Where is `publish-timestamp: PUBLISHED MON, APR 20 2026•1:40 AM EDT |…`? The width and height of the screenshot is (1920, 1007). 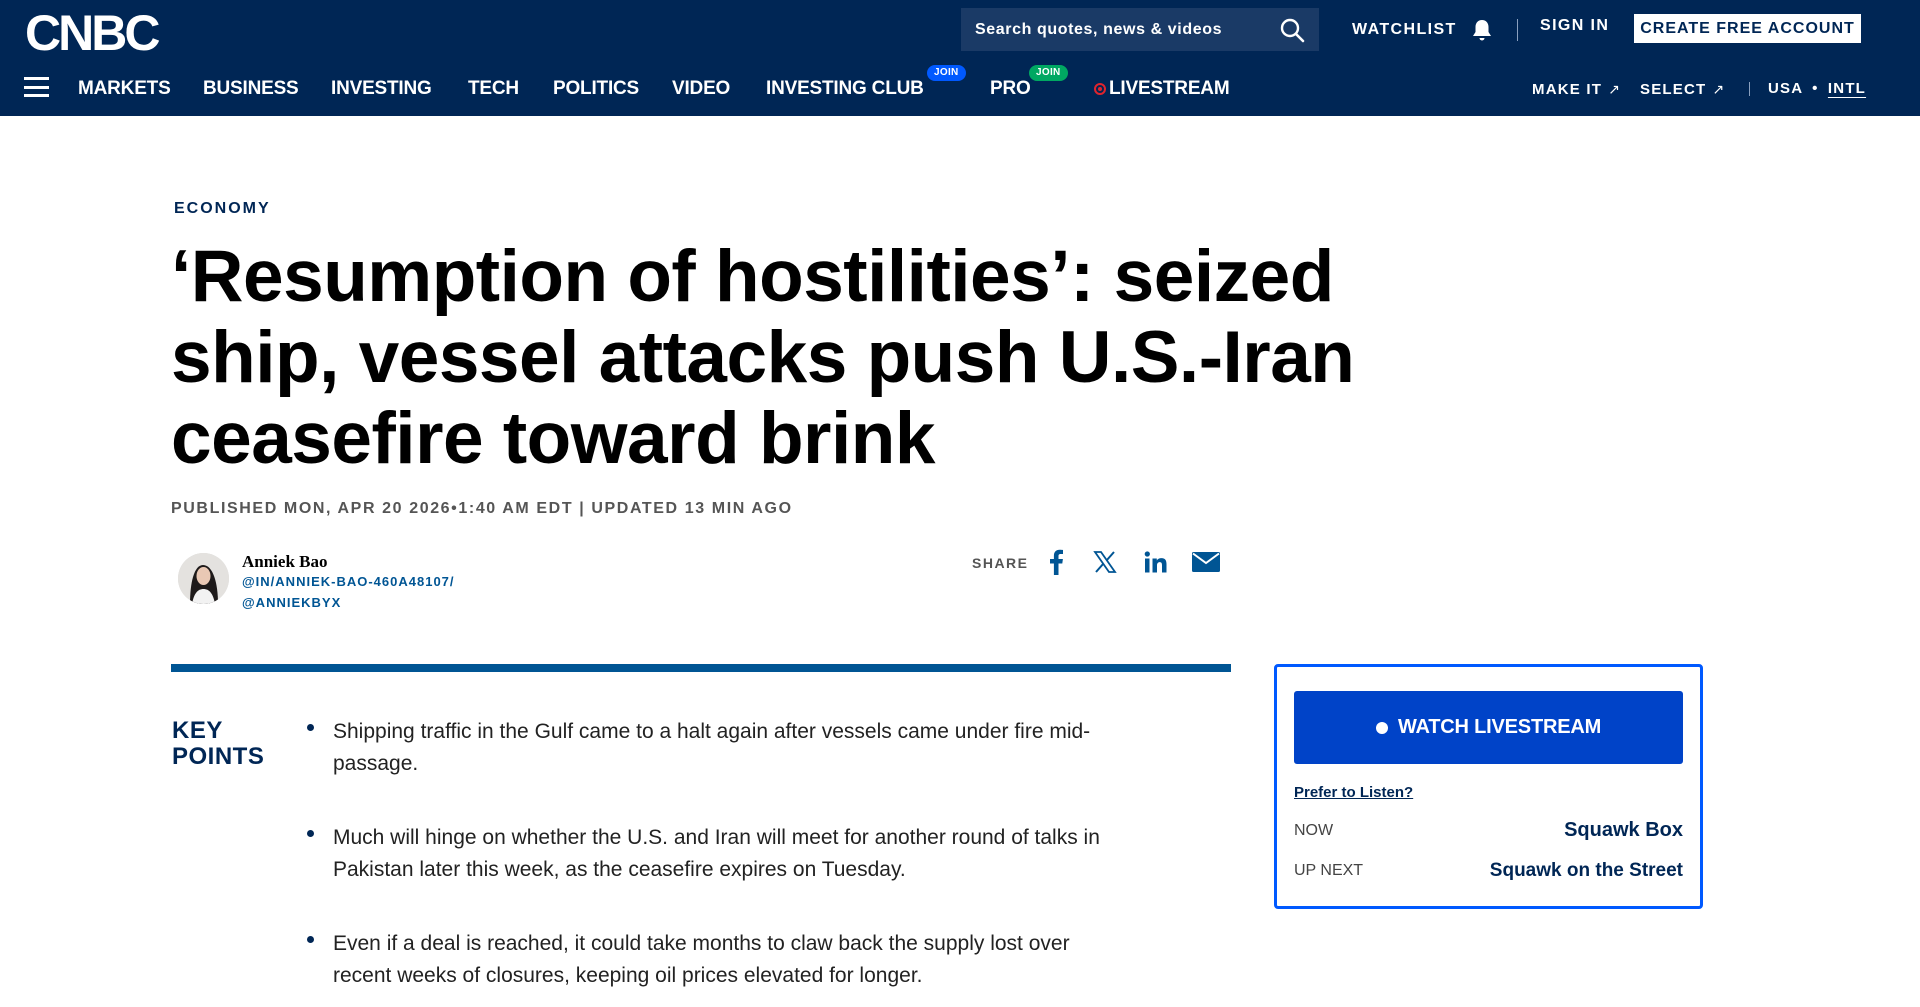
publish-timestamp: PUBLISHED MON, APR 20 2026•1:40 AM EDT |… is located at coordinates (482, 508).